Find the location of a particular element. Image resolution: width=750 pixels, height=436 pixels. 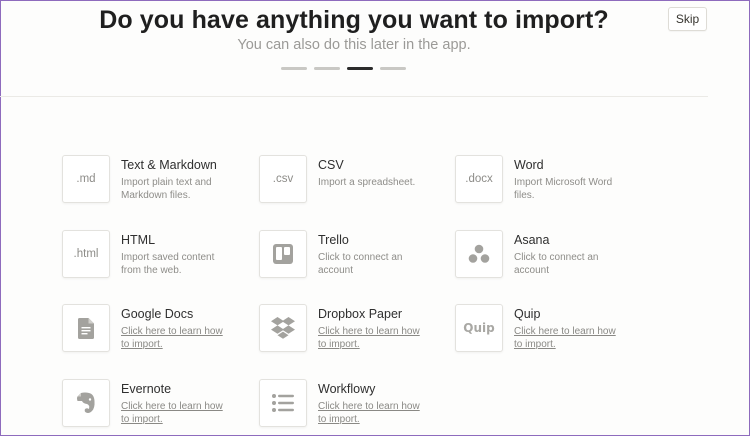

import-option-name: HTML is located at coordinates (138, 240).